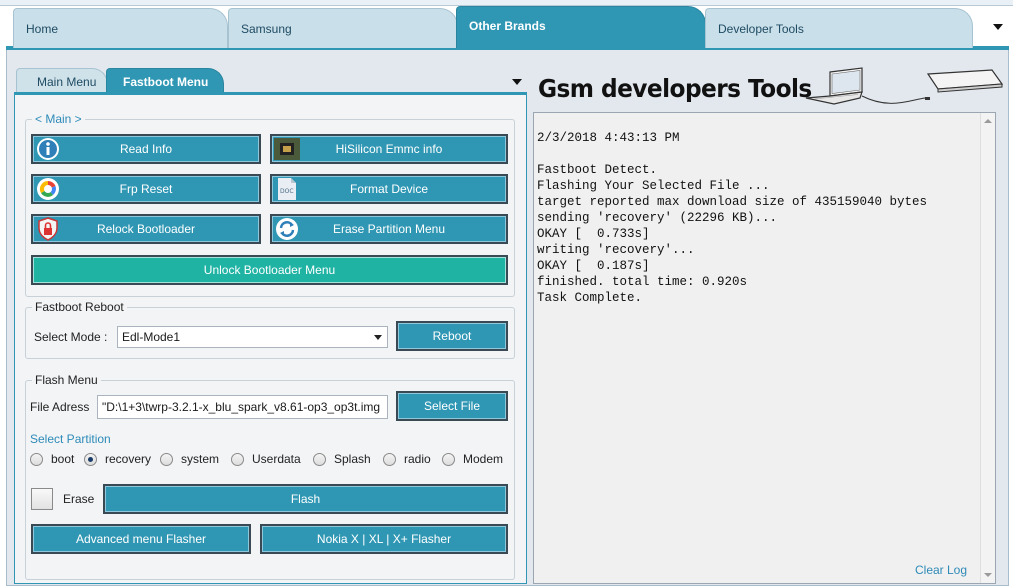 The image size is (1013, 586). Describe the element at coordinates (36, 459) in the screenshot. I see `radio-boot-circle` at that location.